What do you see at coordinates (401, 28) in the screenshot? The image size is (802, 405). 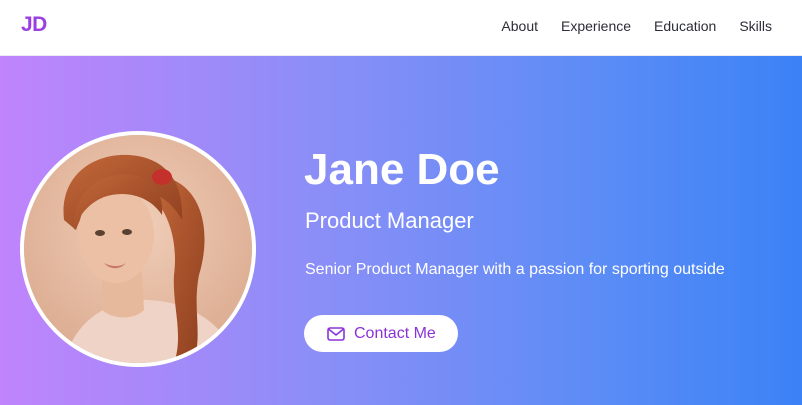 I see `top-navbar: JD About Experience Education Skills` at bounding box center [401, 28].